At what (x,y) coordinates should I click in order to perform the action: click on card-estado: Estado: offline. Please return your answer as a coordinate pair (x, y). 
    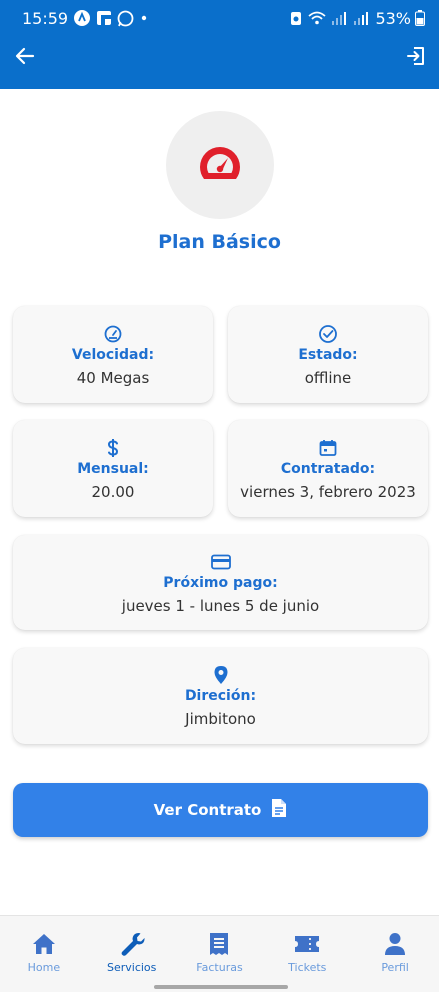
    Looking at the image, I should click on (328, 354).